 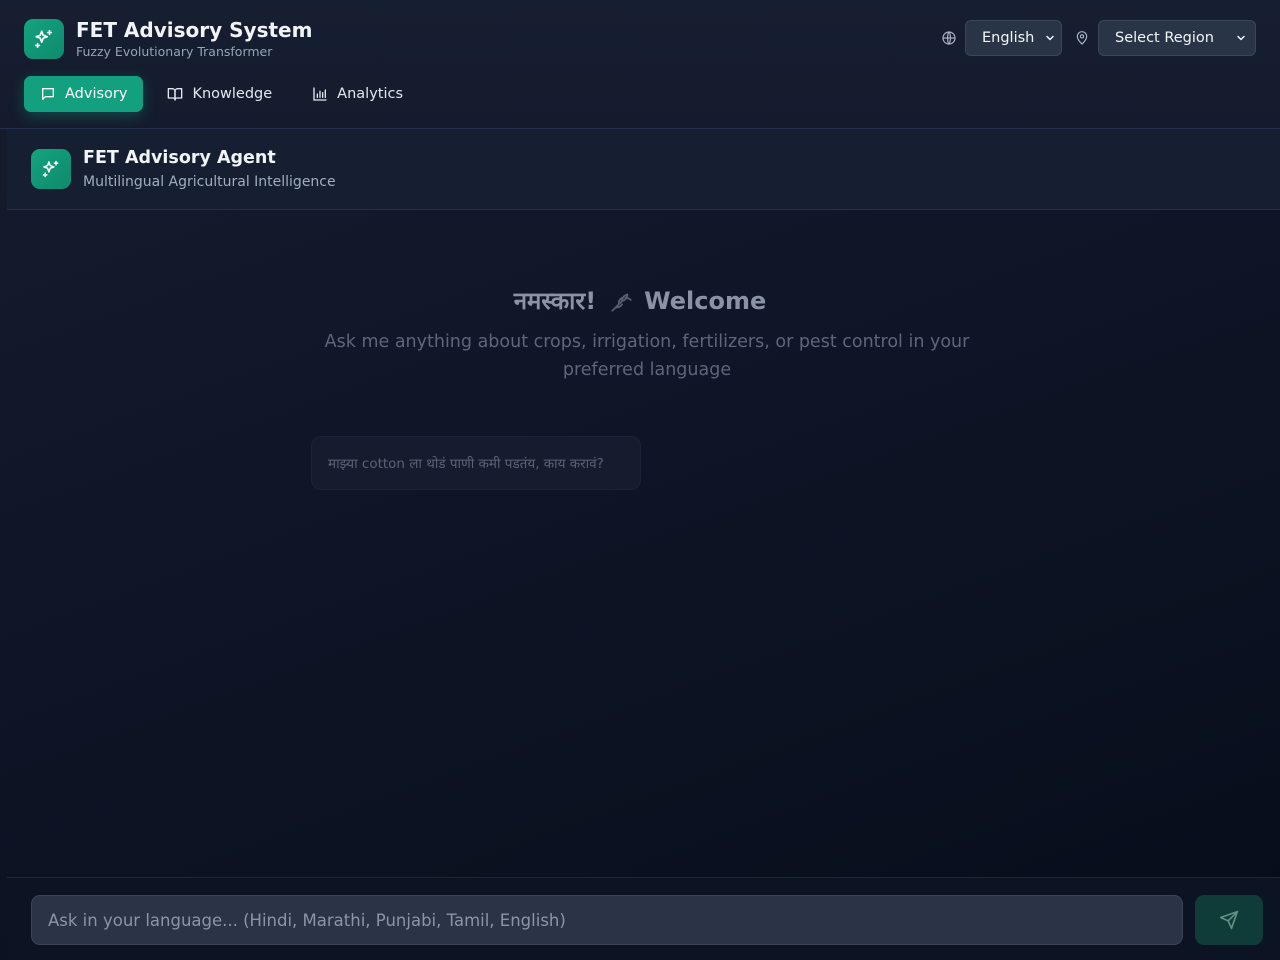 I want to click on main-nav: Advisory Knowledge Analytics, so click(x=225, y=94).